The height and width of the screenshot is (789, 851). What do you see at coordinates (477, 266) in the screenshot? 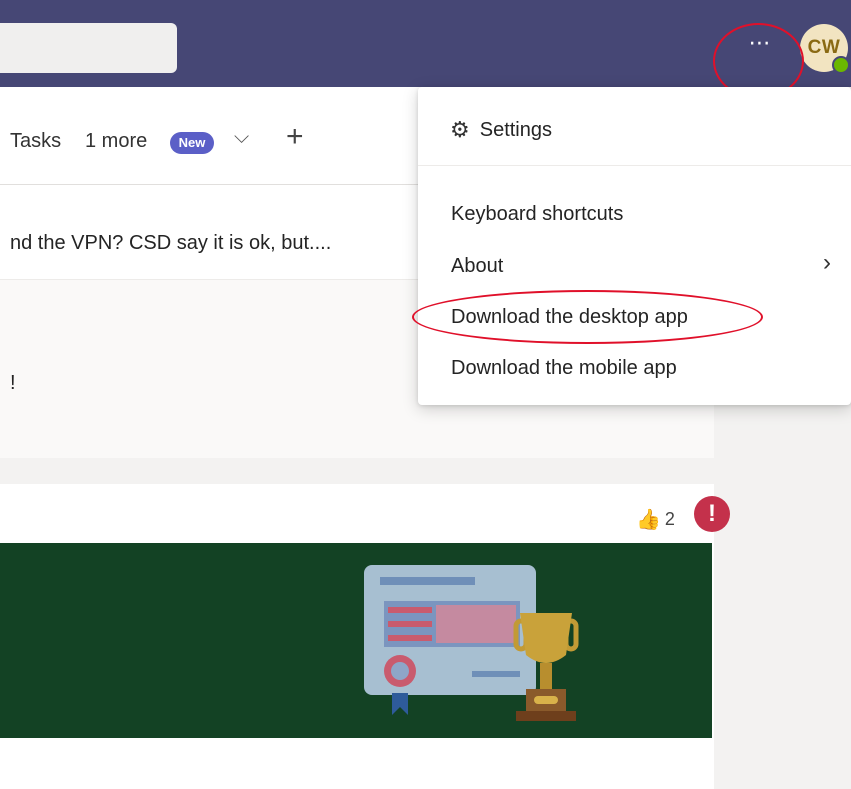
I see `menu-item-about: About` at bounding box center [477, 266].